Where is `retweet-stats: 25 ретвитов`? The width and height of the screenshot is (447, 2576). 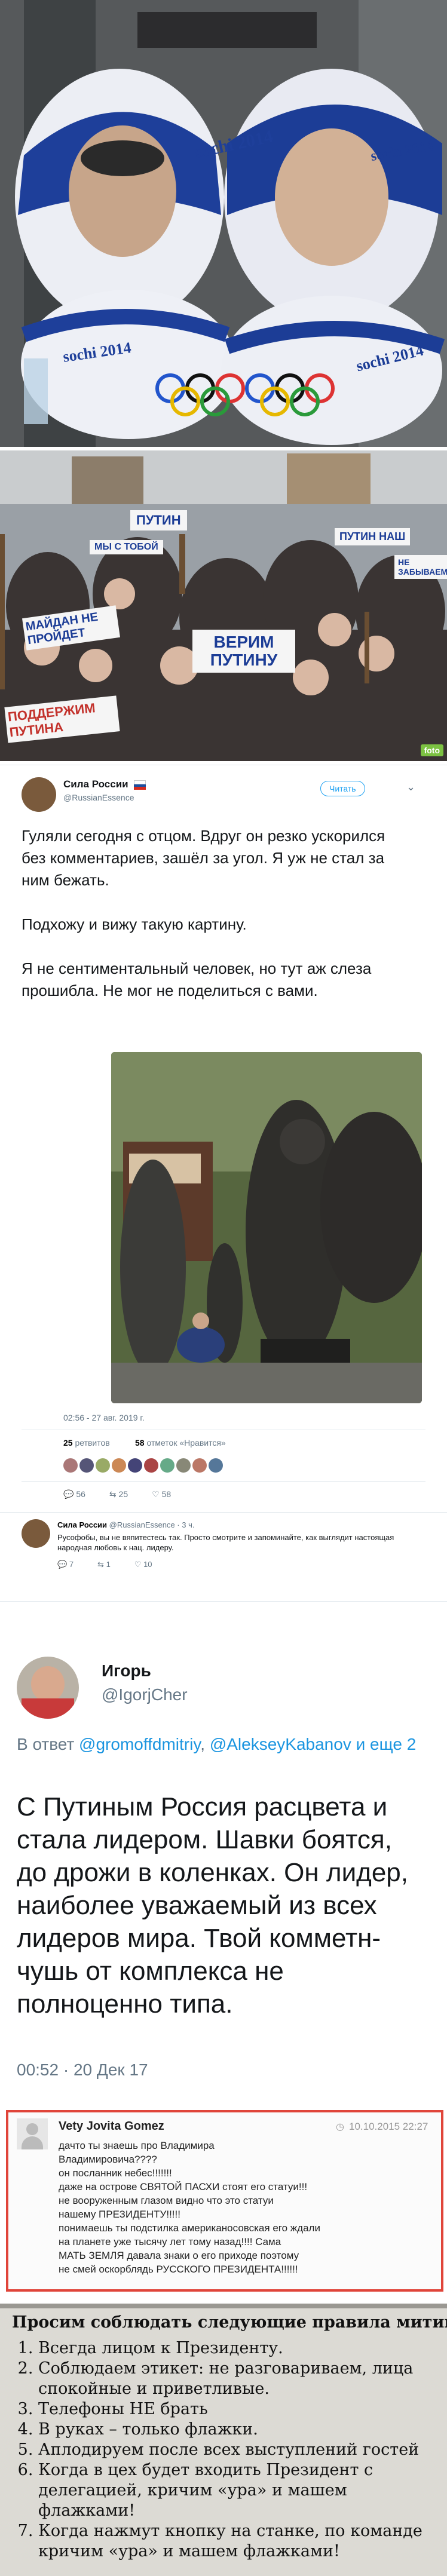
retweet-stats: 25 ретвитов is located at coordinates (86, 1443).